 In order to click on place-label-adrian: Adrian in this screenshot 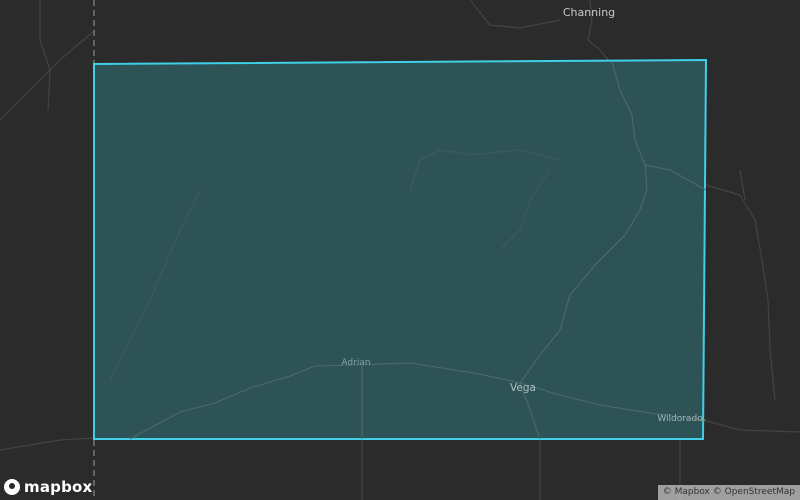, I will do `click(355, 363)`.